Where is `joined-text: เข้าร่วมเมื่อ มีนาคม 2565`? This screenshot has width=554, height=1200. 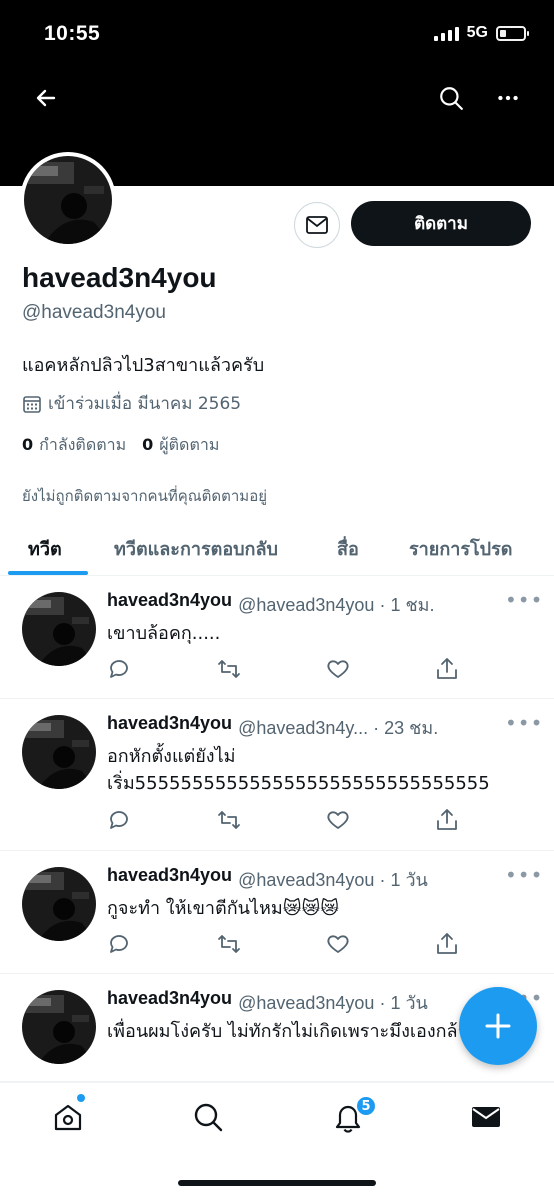 joined-text: เข้าร่วมเมื่อ มีนาคม 2565 is located at coordinates (145, 404).